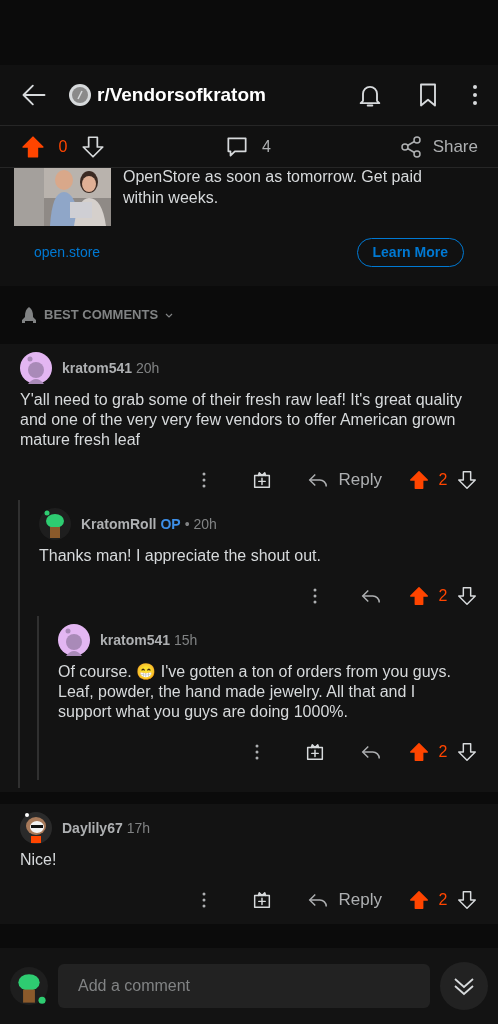 Image resolution: width=498 pixels, height=1024 pixels. Describe the element at coordinates (180, 556) in the screenshot. I see `comment-text: Thanks man! I appreciate the shout out.` at that location.